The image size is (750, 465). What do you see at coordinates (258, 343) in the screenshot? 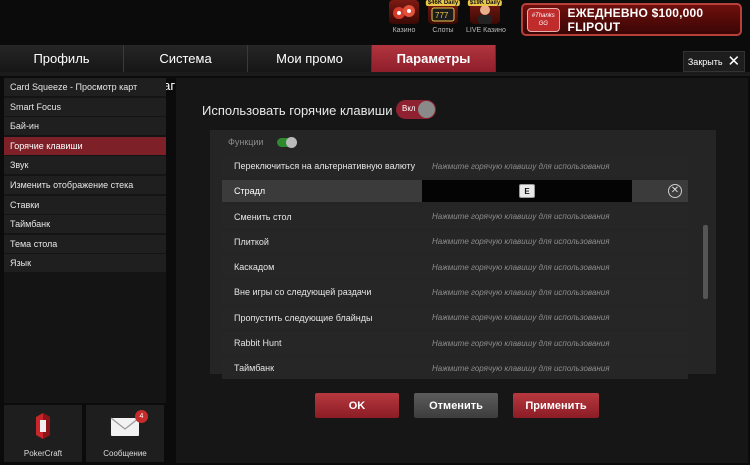
I see `hotkey-row-name: Rabbit Hunt` at bounding box center [258, 343].